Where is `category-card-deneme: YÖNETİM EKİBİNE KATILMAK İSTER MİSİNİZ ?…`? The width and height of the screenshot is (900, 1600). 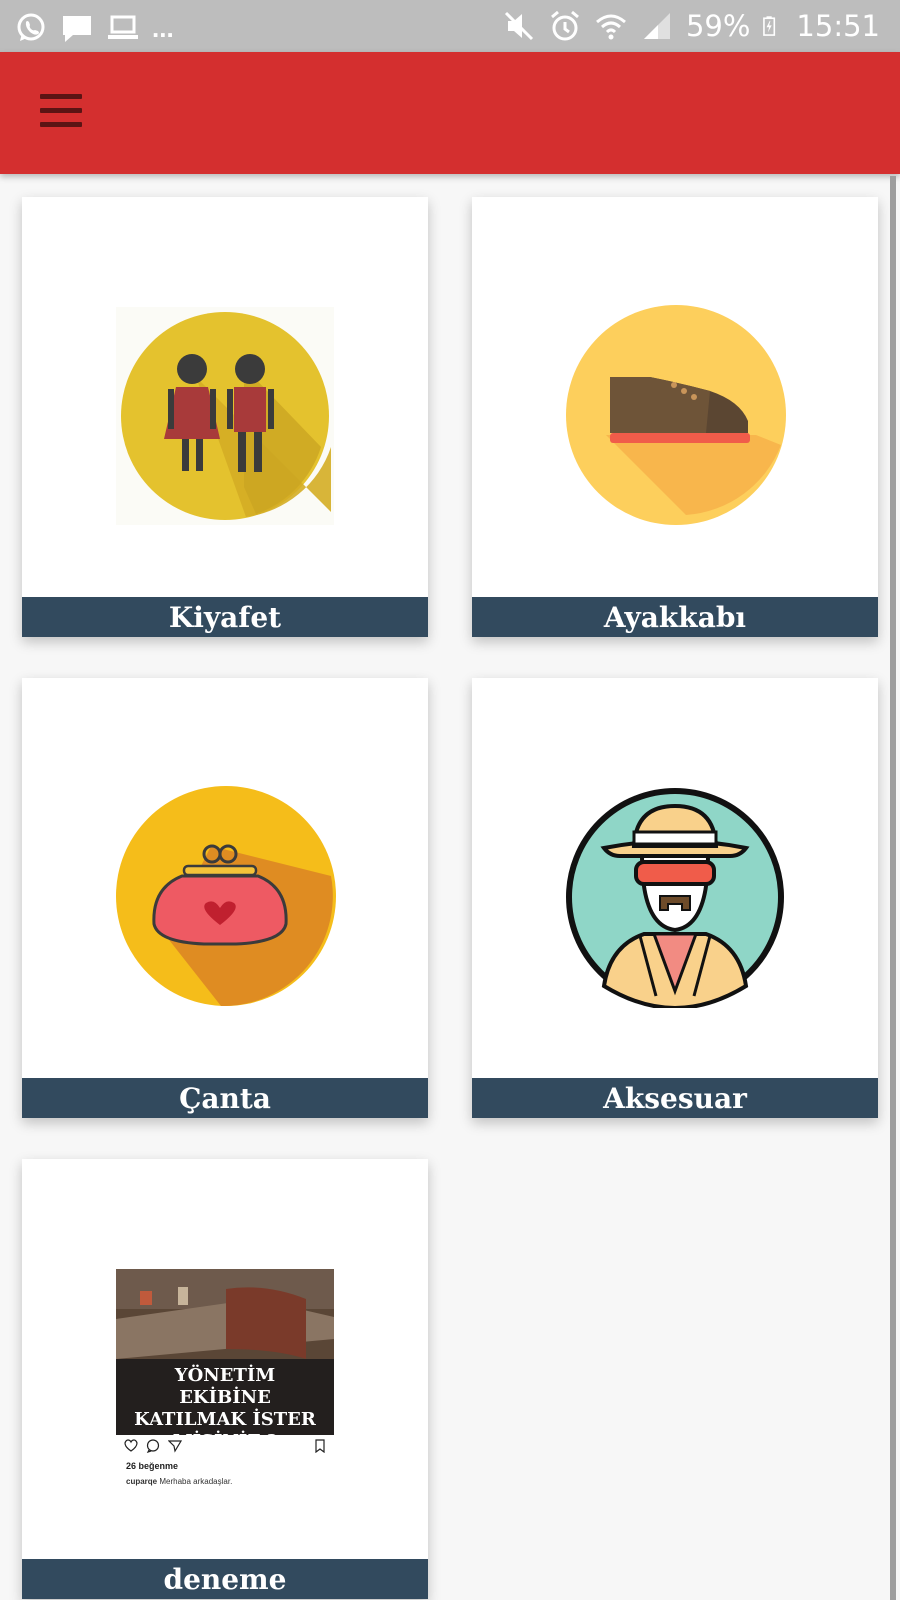 category-card-deneme: YÖNETİM EKİBİNE KATILMAK İSTER MİSİNİZ ?… is located at coordinates (225, 1379).